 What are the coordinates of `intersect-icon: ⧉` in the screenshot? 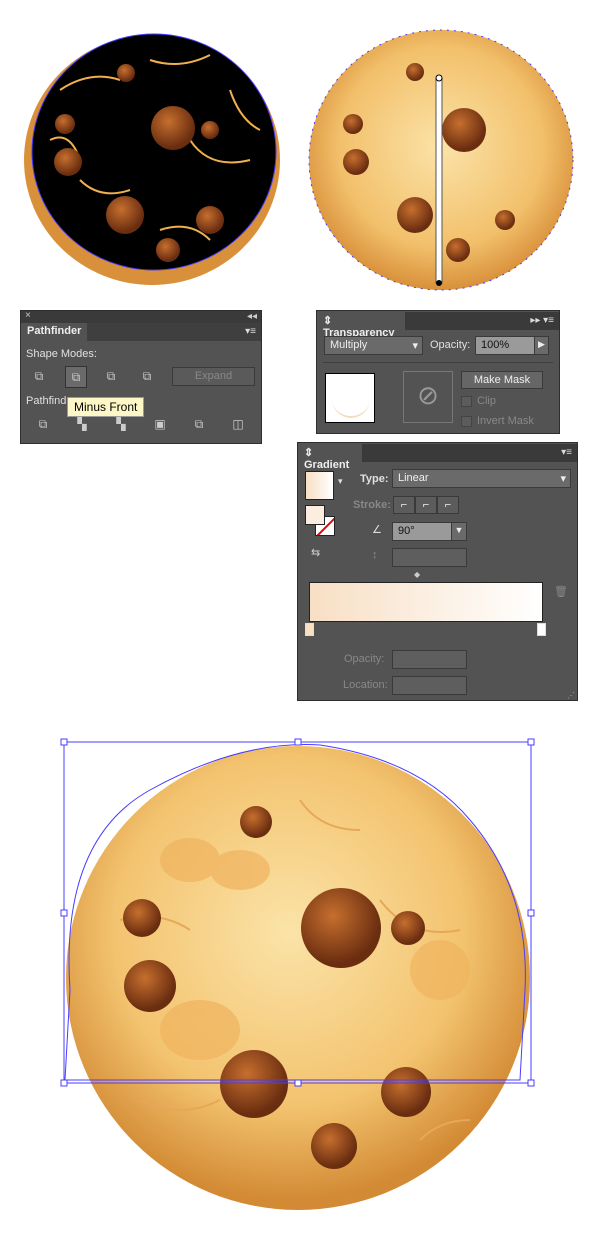 It's located at (111, 377).